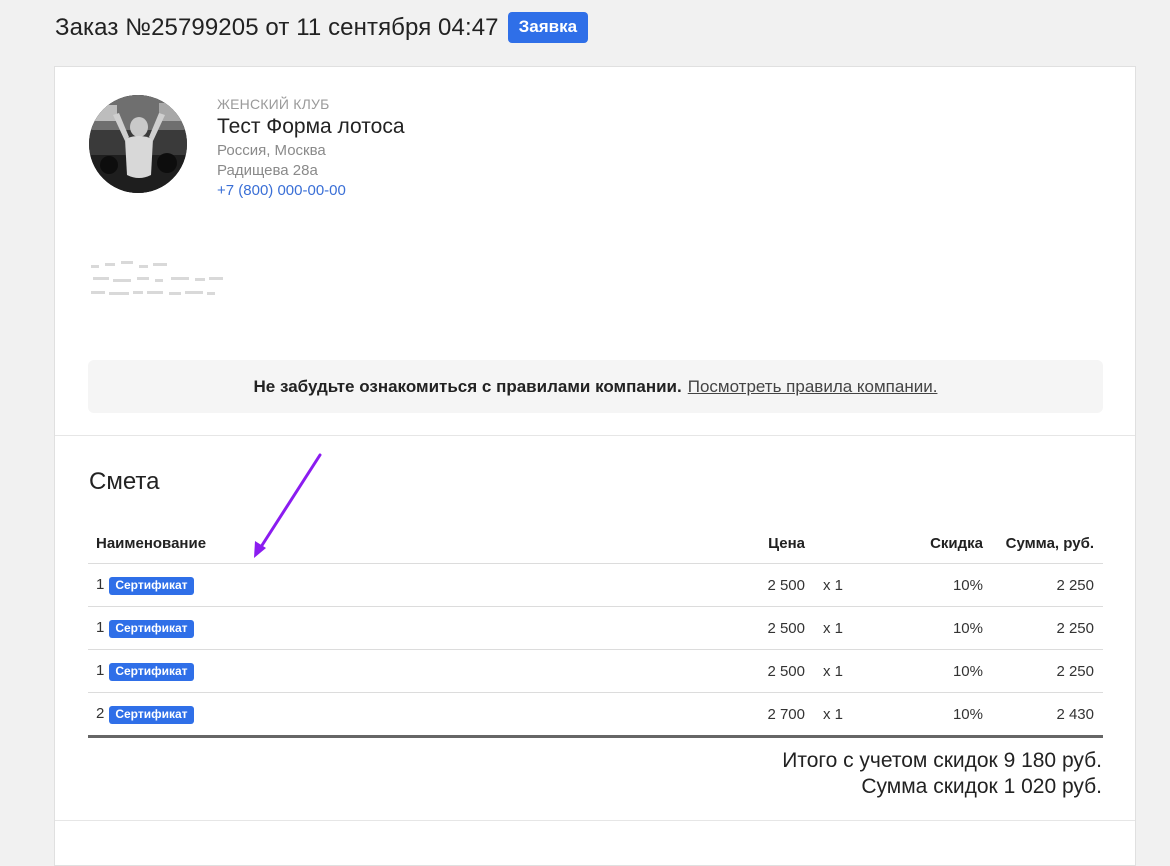 The width and height of the screenshot is (1170, 866). I want to click on avatar-photo, so click(138, 144).